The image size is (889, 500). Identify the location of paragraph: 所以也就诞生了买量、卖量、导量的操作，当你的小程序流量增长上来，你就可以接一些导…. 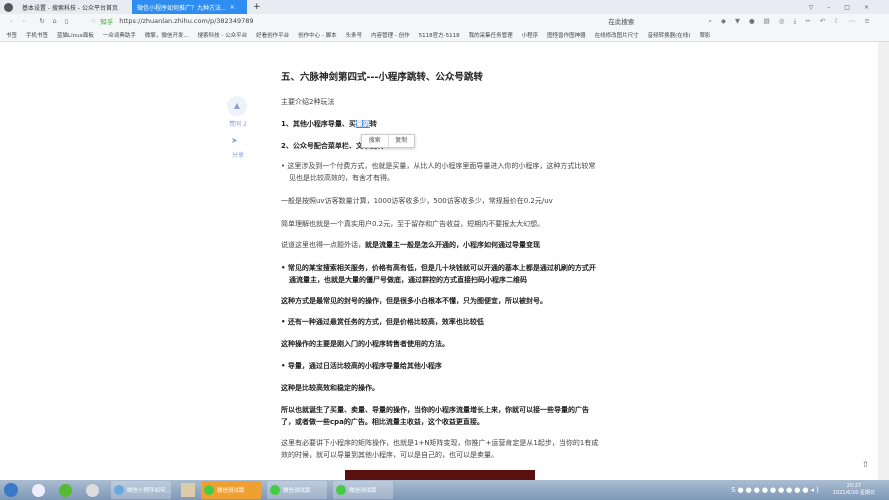
(435, 416).